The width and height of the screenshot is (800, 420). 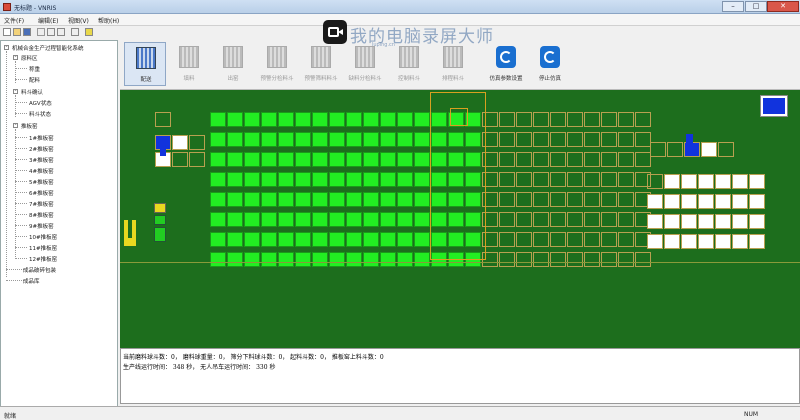 What do you see at coordinates (453, 64) in the screenshot?
I see `tool-schedule-button: 排程料斗` at bounding box center [453, 64].